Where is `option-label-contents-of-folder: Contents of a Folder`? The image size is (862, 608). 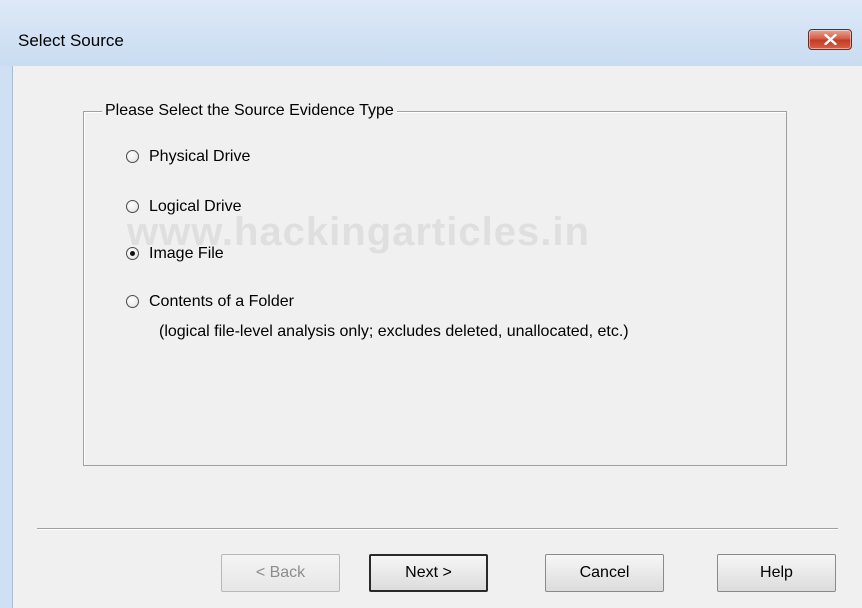
option-label-contents-of-folder: Contents of a Folder is located at coordinates (221, 302).